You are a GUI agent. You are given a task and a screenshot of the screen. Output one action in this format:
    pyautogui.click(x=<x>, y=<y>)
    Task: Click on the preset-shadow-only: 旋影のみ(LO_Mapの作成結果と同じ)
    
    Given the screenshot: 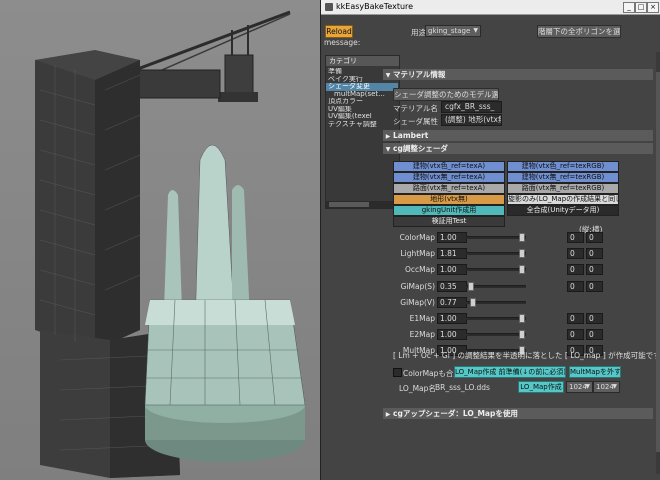 What is the action you would take?
    pyautogui.click(x=563, y=199)
    